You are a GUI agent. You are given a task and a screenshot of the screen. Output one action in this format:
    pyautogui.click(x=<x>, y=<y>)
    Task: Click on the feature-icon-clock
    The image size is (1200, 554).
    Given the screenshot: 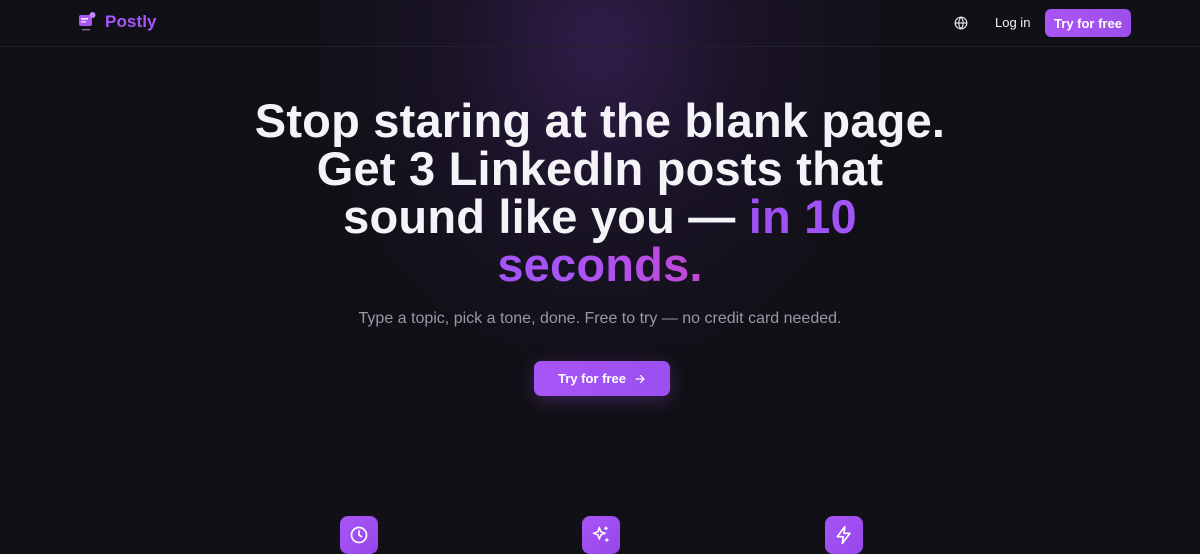 What is the action you would take?
    pyautogui.click(x=359, y=535)
    